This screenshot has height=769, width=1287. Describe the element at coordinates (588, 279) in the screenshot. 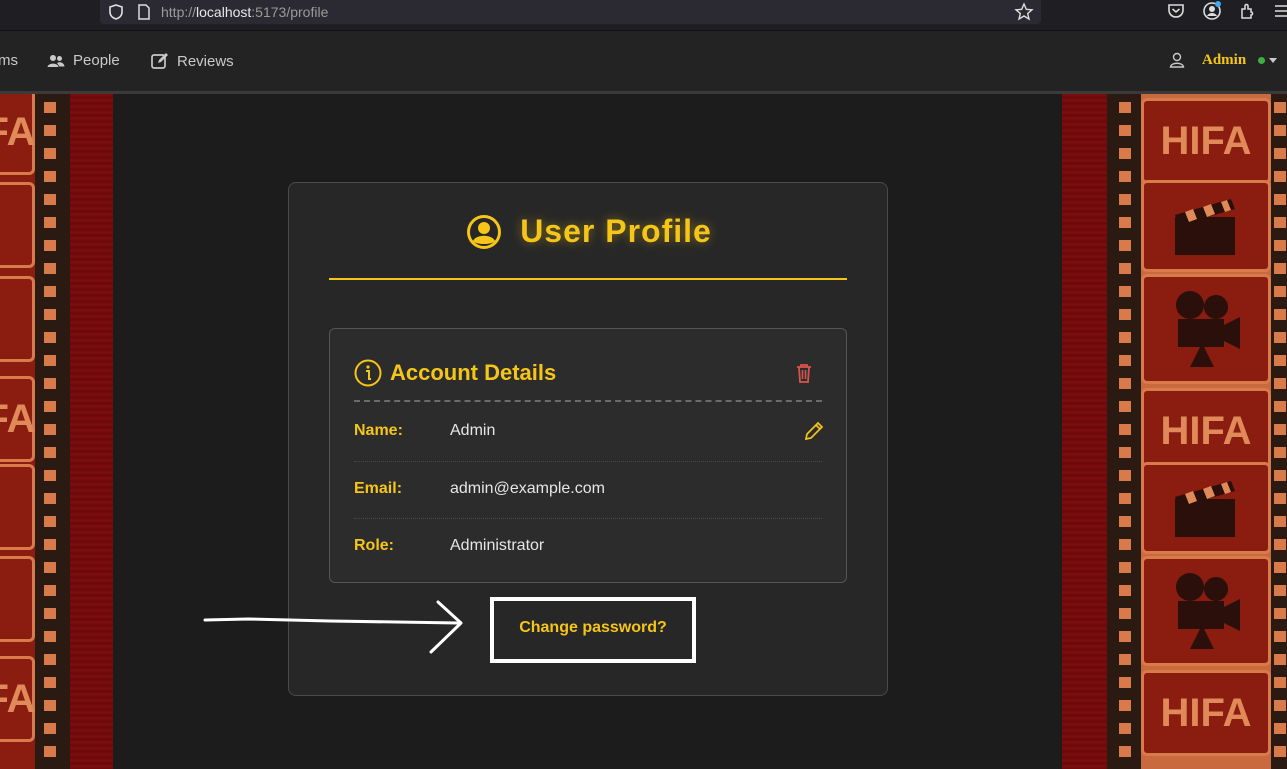

I see `title-divider` at that location.